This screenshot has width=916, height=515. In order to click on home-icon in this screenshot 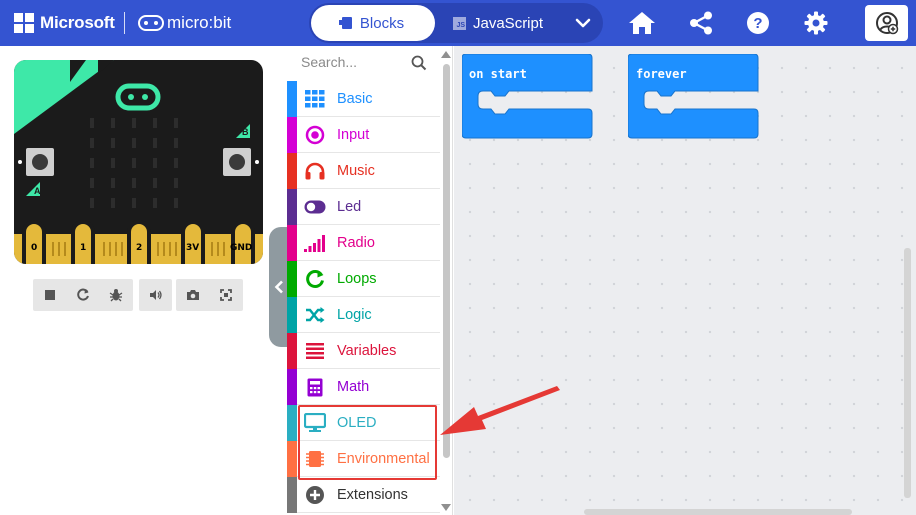, I will do `click(642, 23)`.